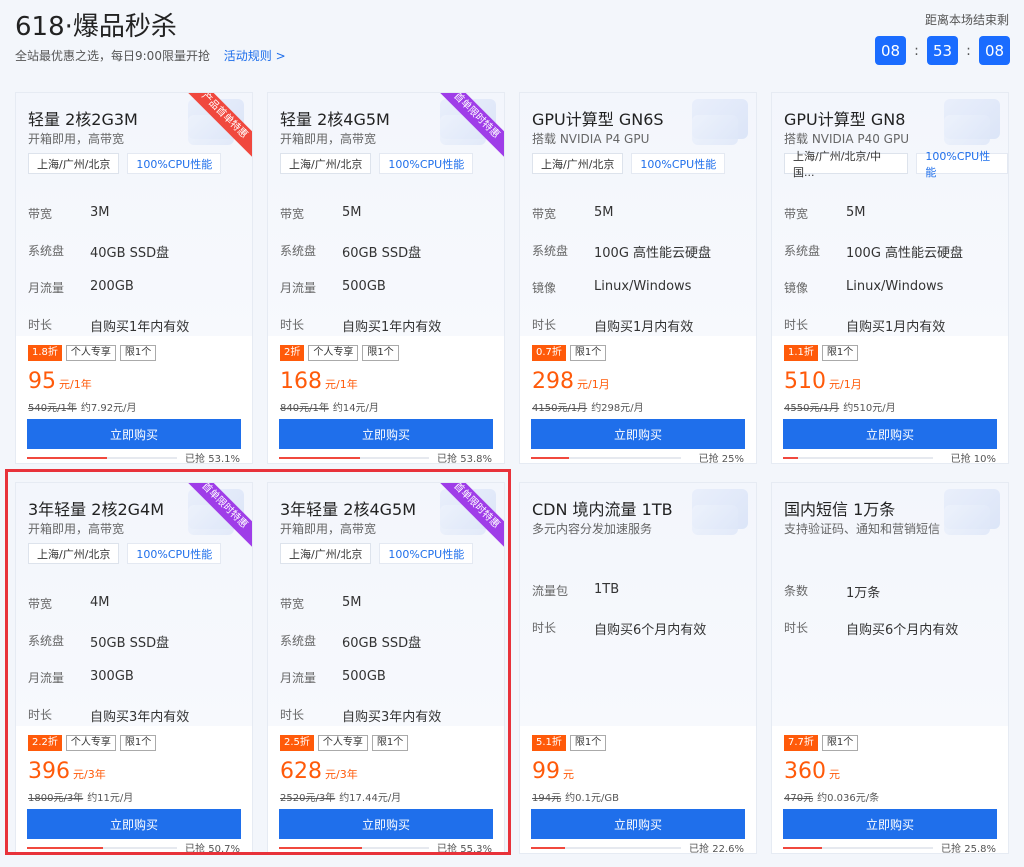  I want to click on product-subtitle: 搭载 NVIDIA P40 GPU, so click(846, 139).